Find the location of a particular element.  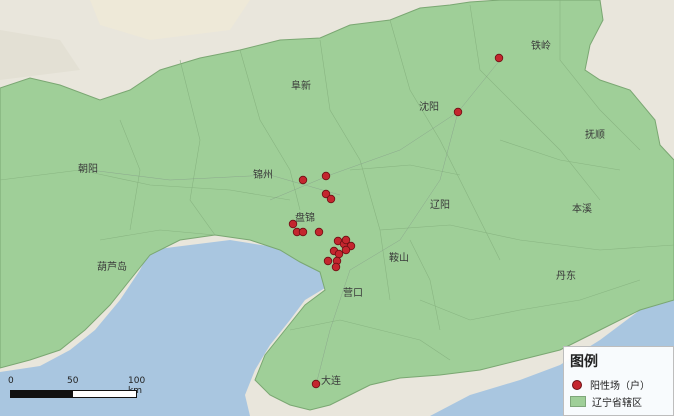

legend-label-positive-farm: 阳性场（户） is located at coordinates (620, 386).